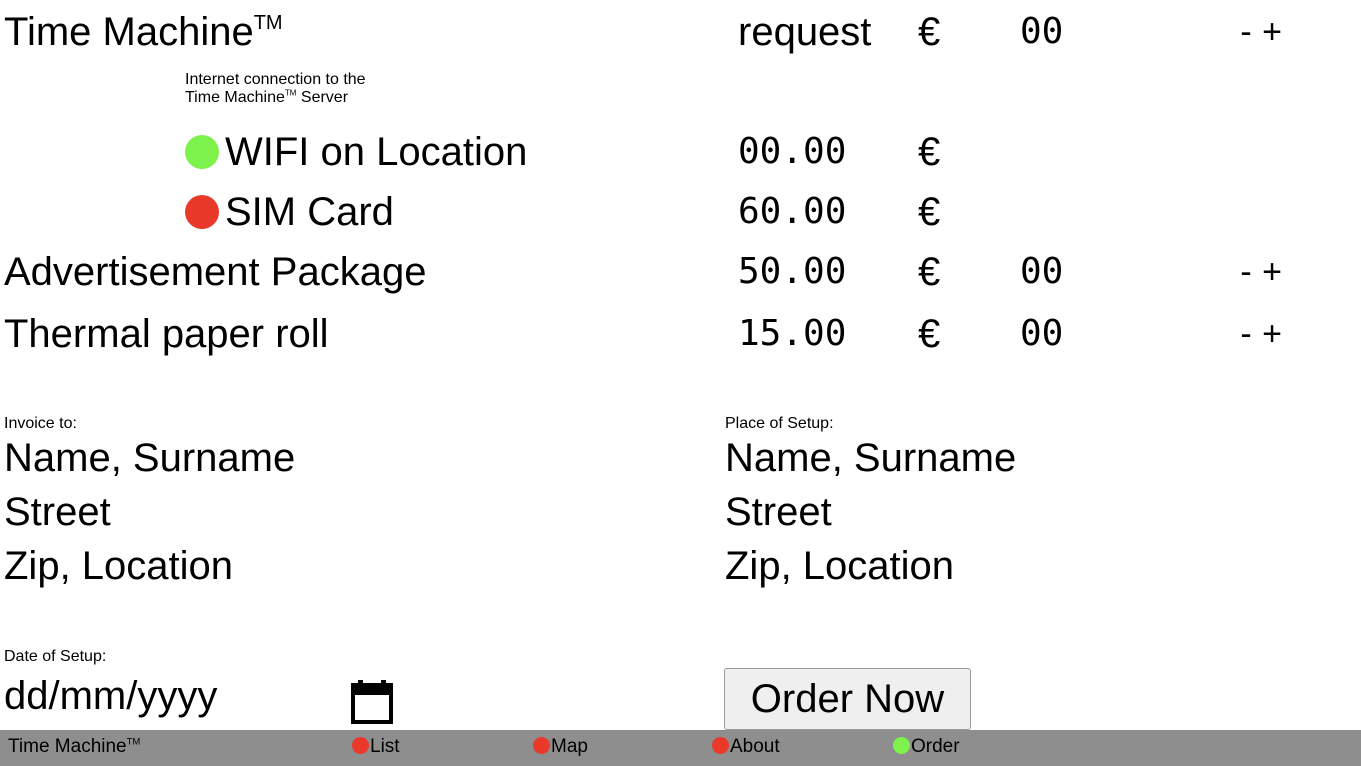  I want to click on footer-brand: Time MachineTM, so click(74, 747).